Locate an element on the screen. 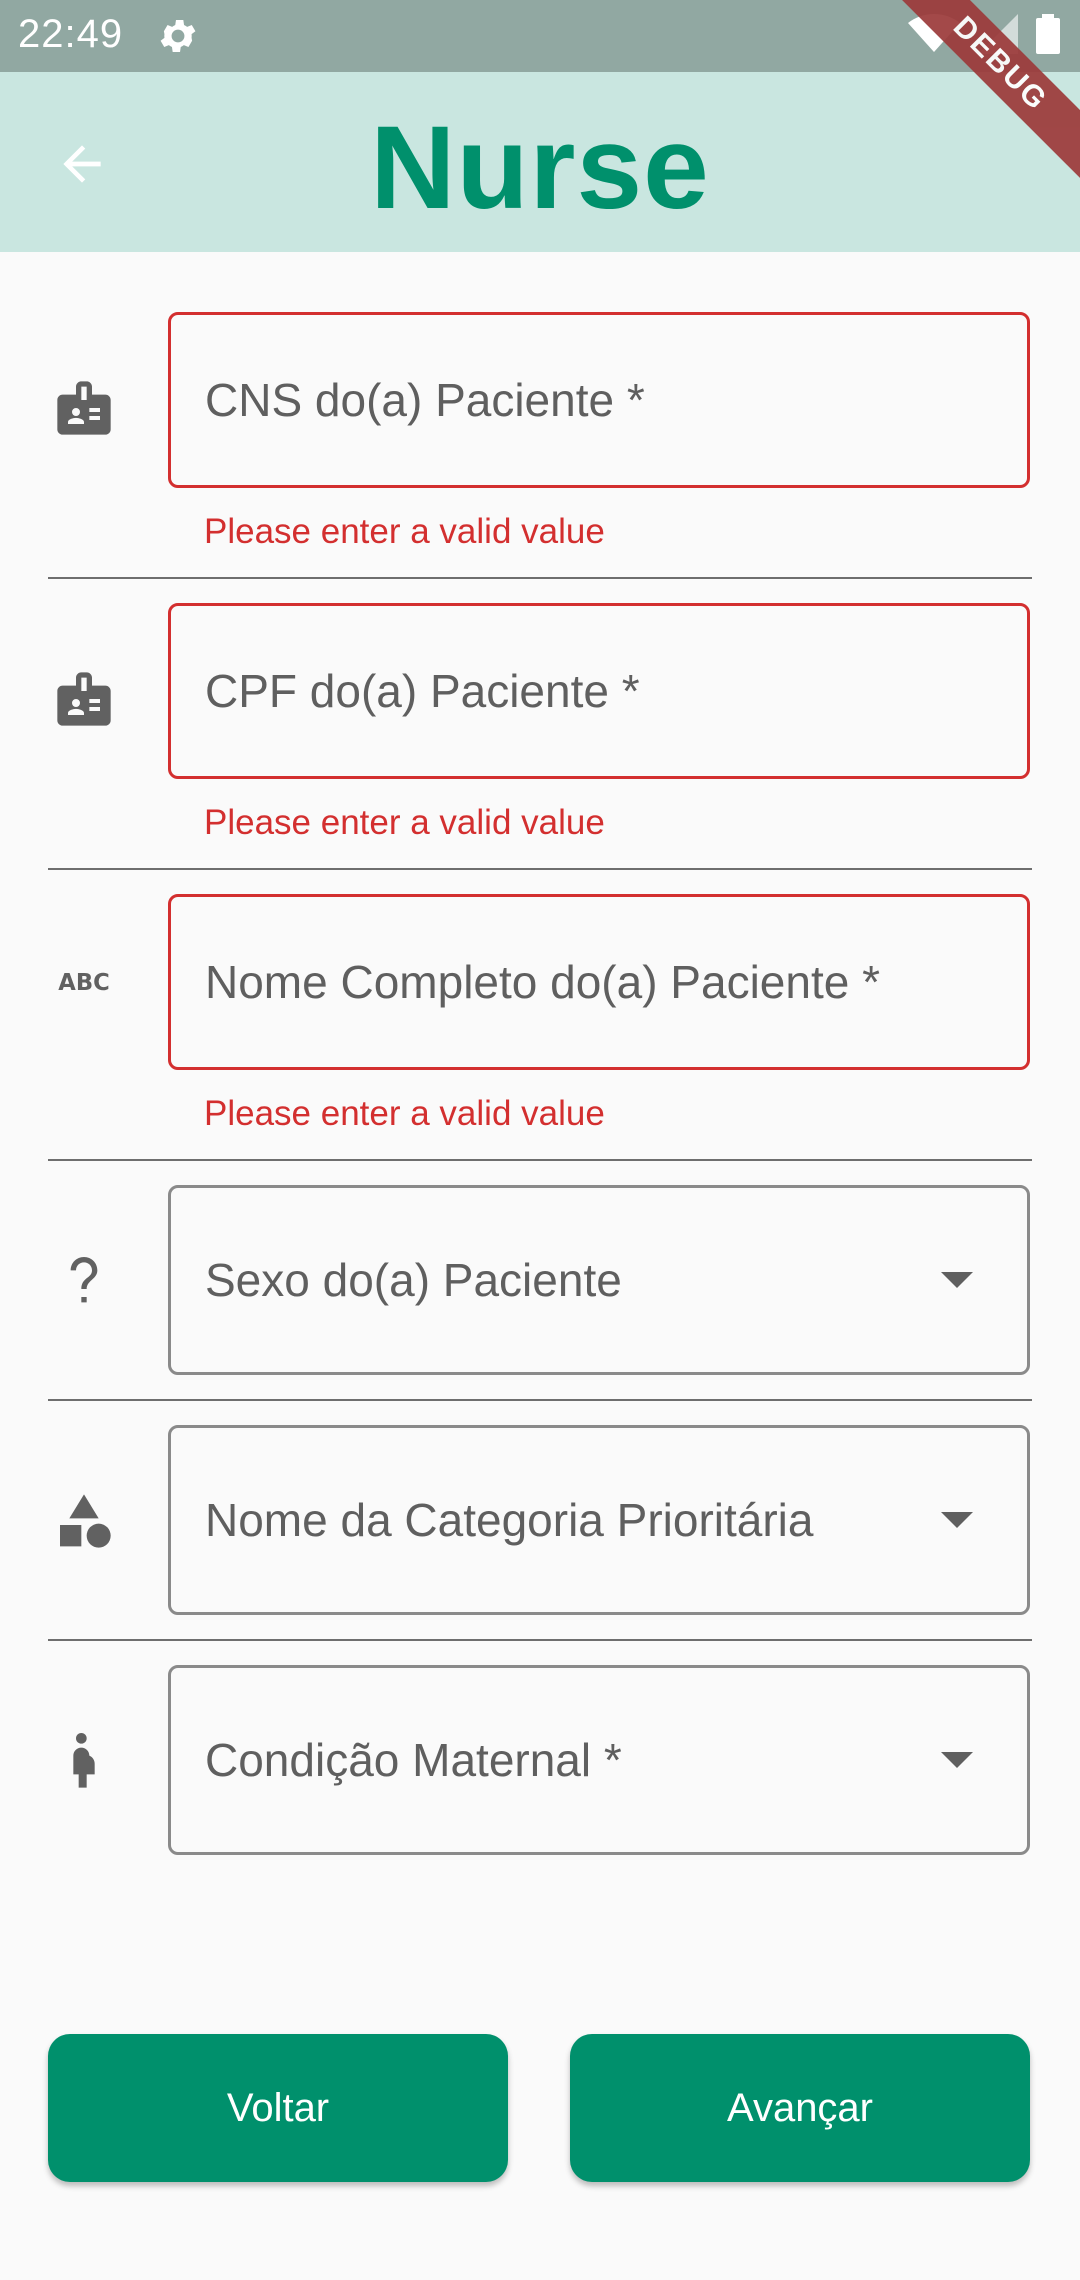 The image size is (1080, 2280). full-name-input: Nome Completo do(a) Paciente * is located at coordinates (599, 982).